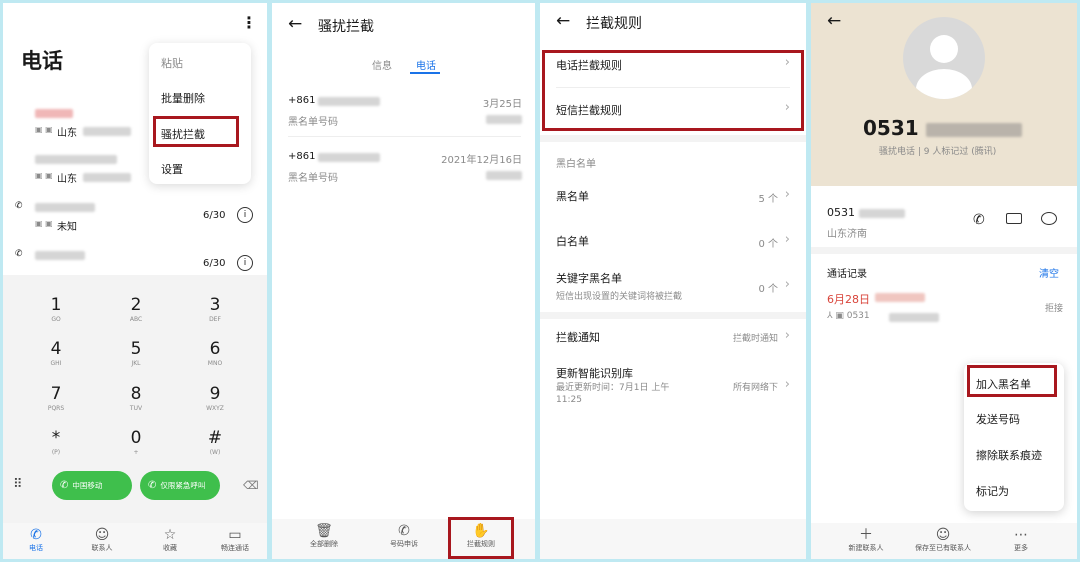 Image resolution: width=1080 pixels, height=562 pixels. Describe the element at coordinates (426, 64) in the screenshot. I see `tab-calls: 电话` at that location.